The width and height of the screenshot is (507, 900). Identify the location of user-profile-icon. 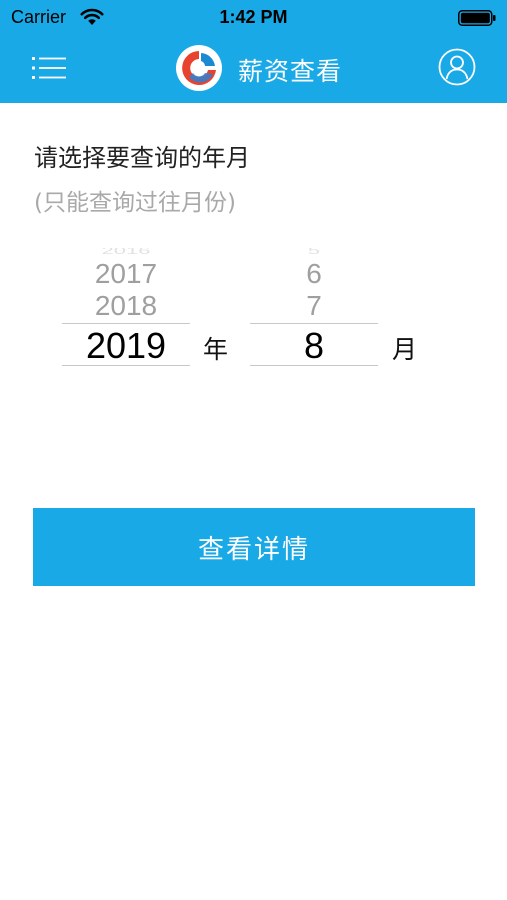
(457, 67).